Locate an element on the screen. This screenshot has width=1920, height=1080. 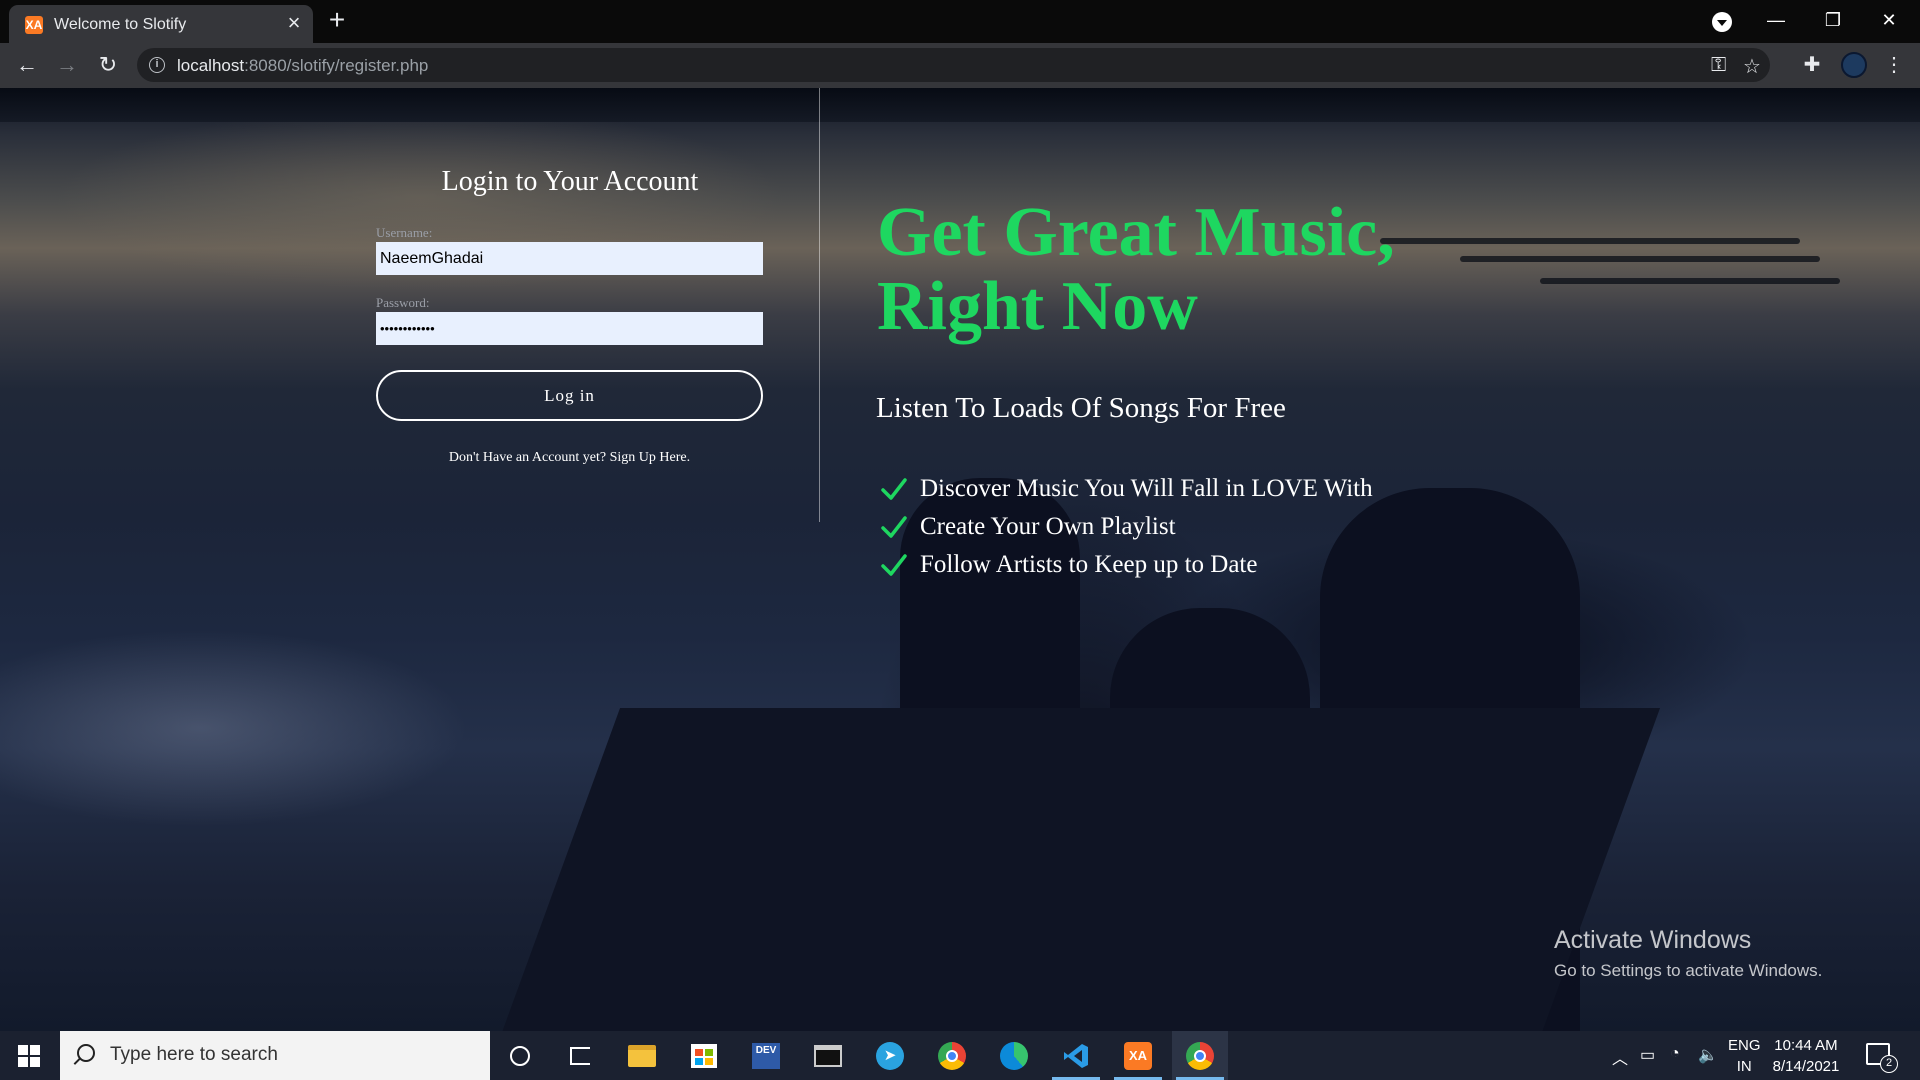
menu-kebab-icon: ⋮ is located at coordinates (1894, 64).